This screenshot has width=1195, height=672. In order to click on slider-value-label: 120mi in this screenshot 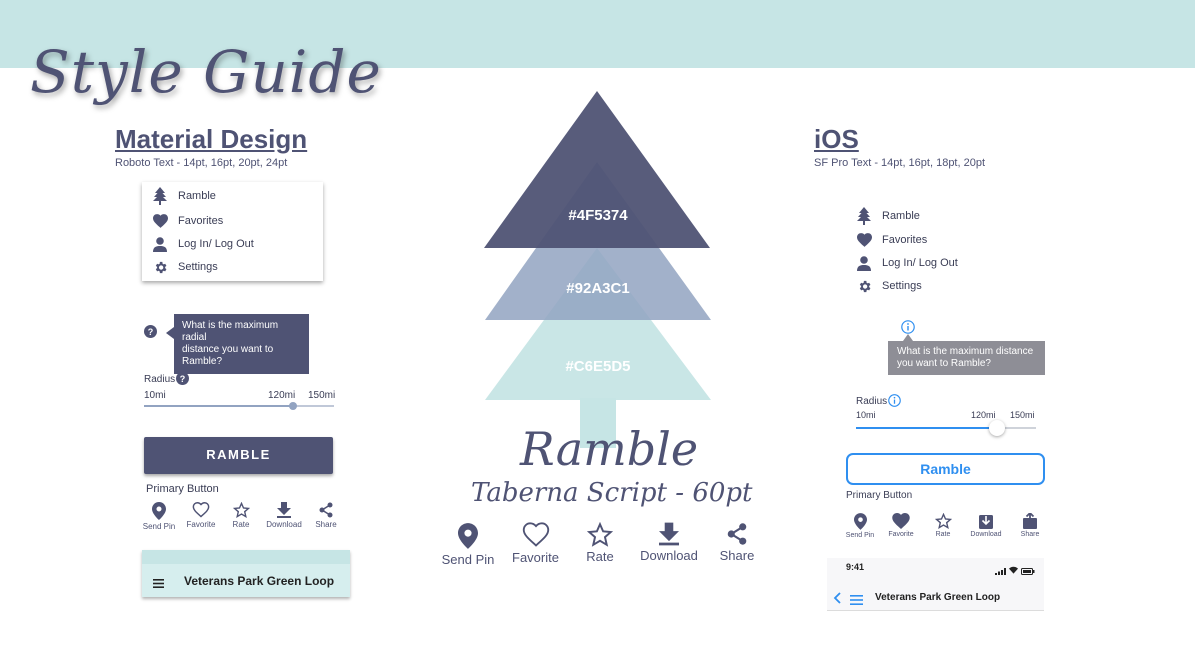, I will do `click(282, 395)`.